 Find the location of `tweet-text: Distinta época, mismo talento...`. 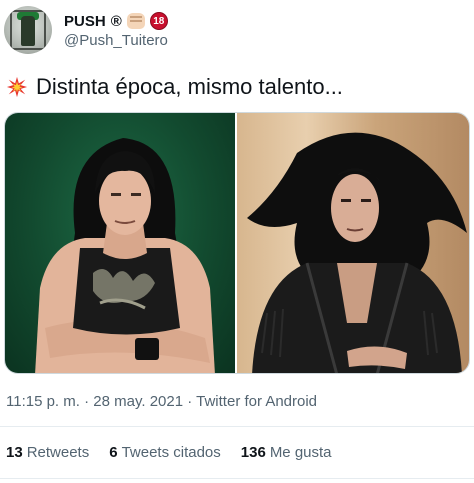

tweet-text: Distinta época, mismo talento... is located at coordinates (174, 87).